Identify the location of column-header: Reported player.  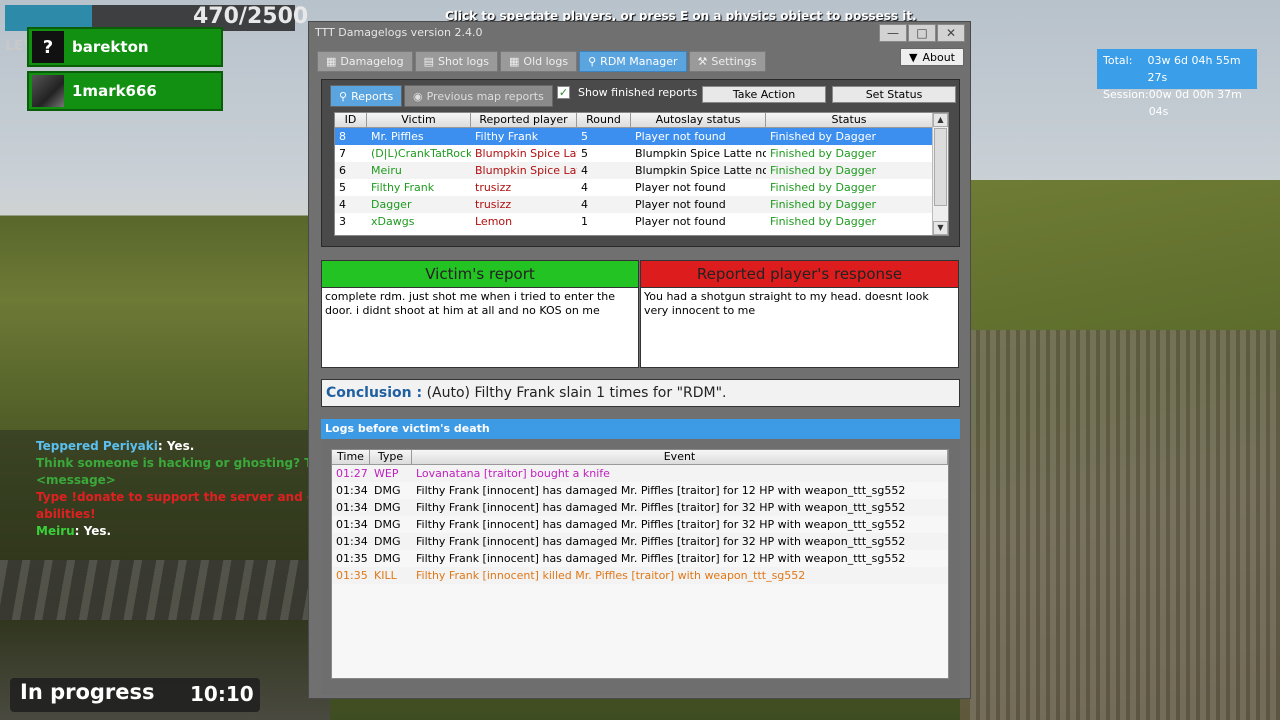
(524, 120).